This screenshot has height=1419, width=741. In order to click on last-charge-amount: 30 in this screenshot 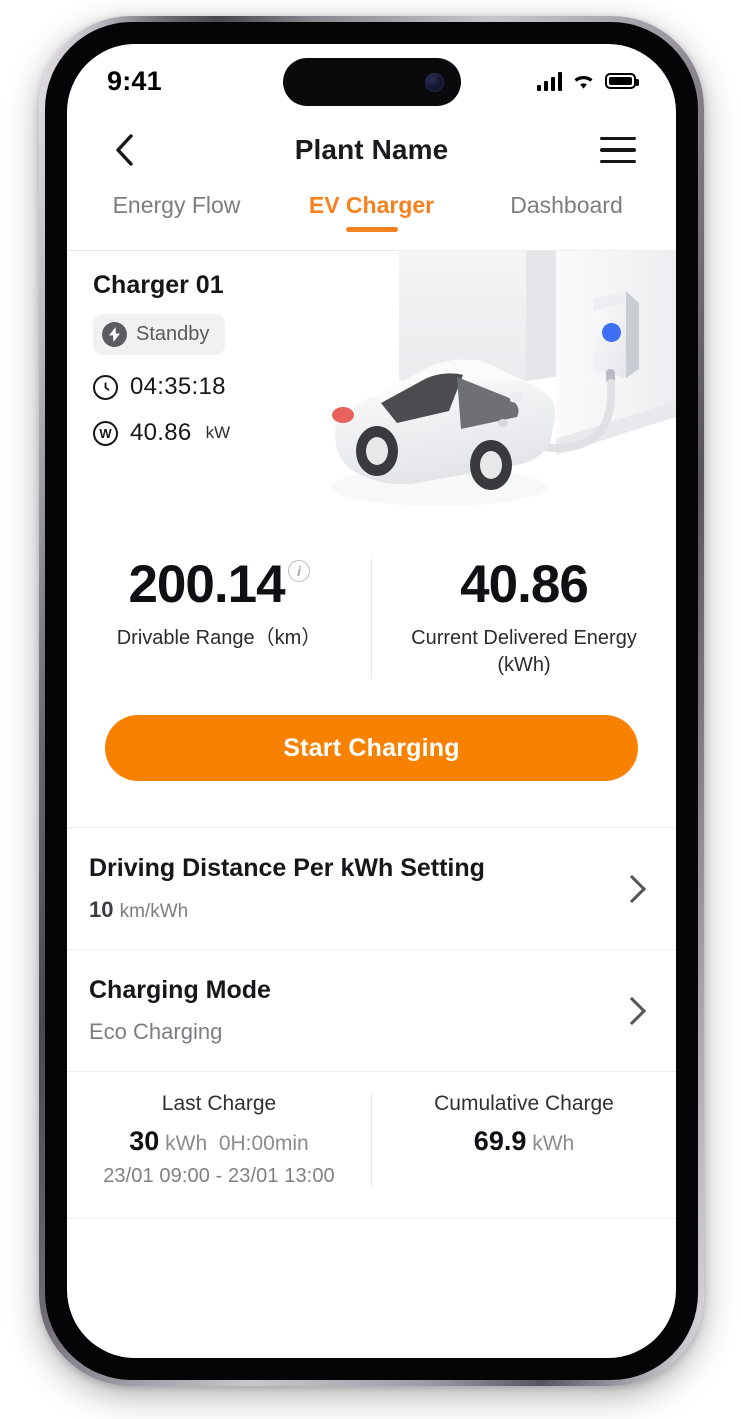, I will do `click(144, 1141)`.